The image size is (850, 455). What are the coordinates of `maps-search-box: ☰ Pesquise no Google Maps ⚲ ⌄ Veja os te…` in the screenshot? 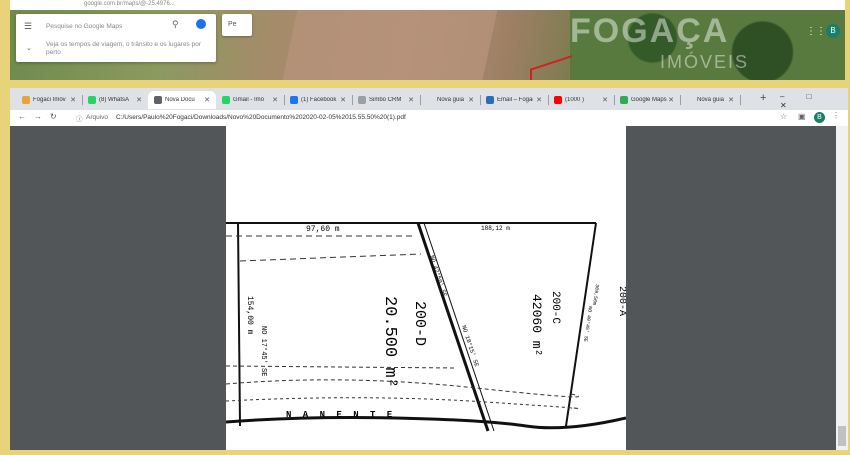 It's located at (116, 38).